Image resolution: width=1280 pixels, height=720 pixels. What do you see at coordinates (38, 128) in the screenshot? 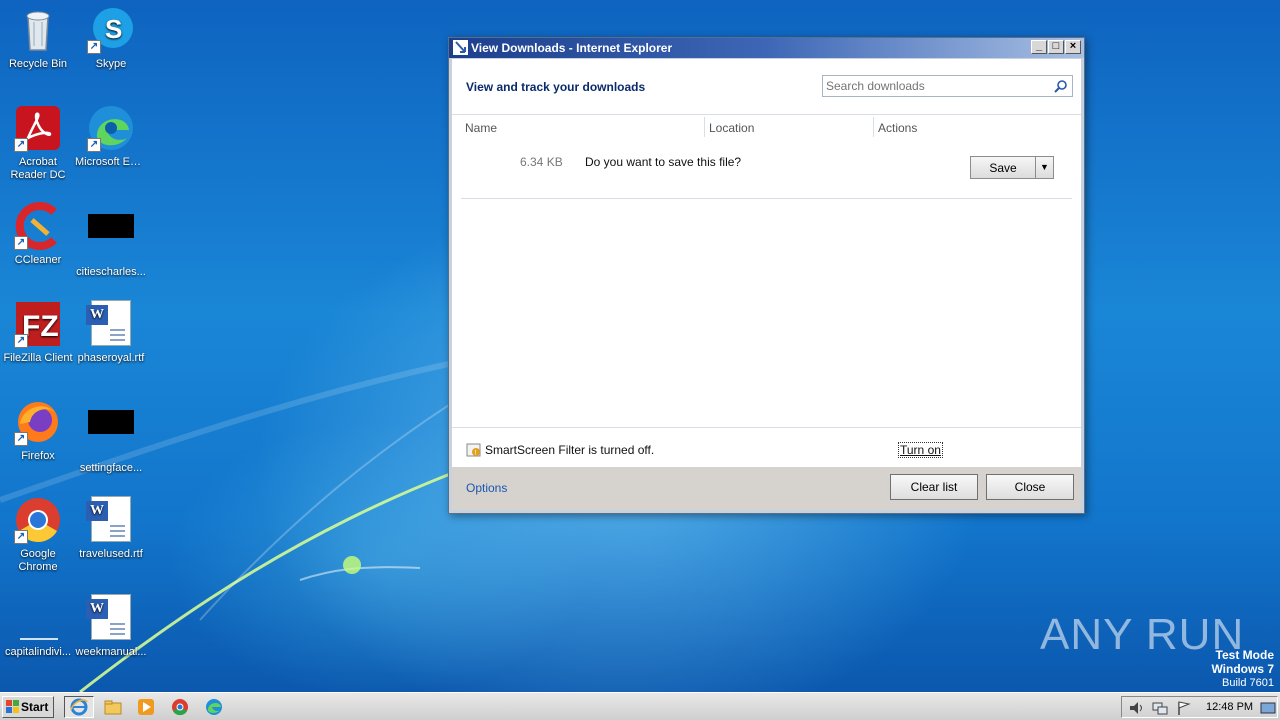
I see `acrobat-icon: ↗` at bounding box center [38, 128].